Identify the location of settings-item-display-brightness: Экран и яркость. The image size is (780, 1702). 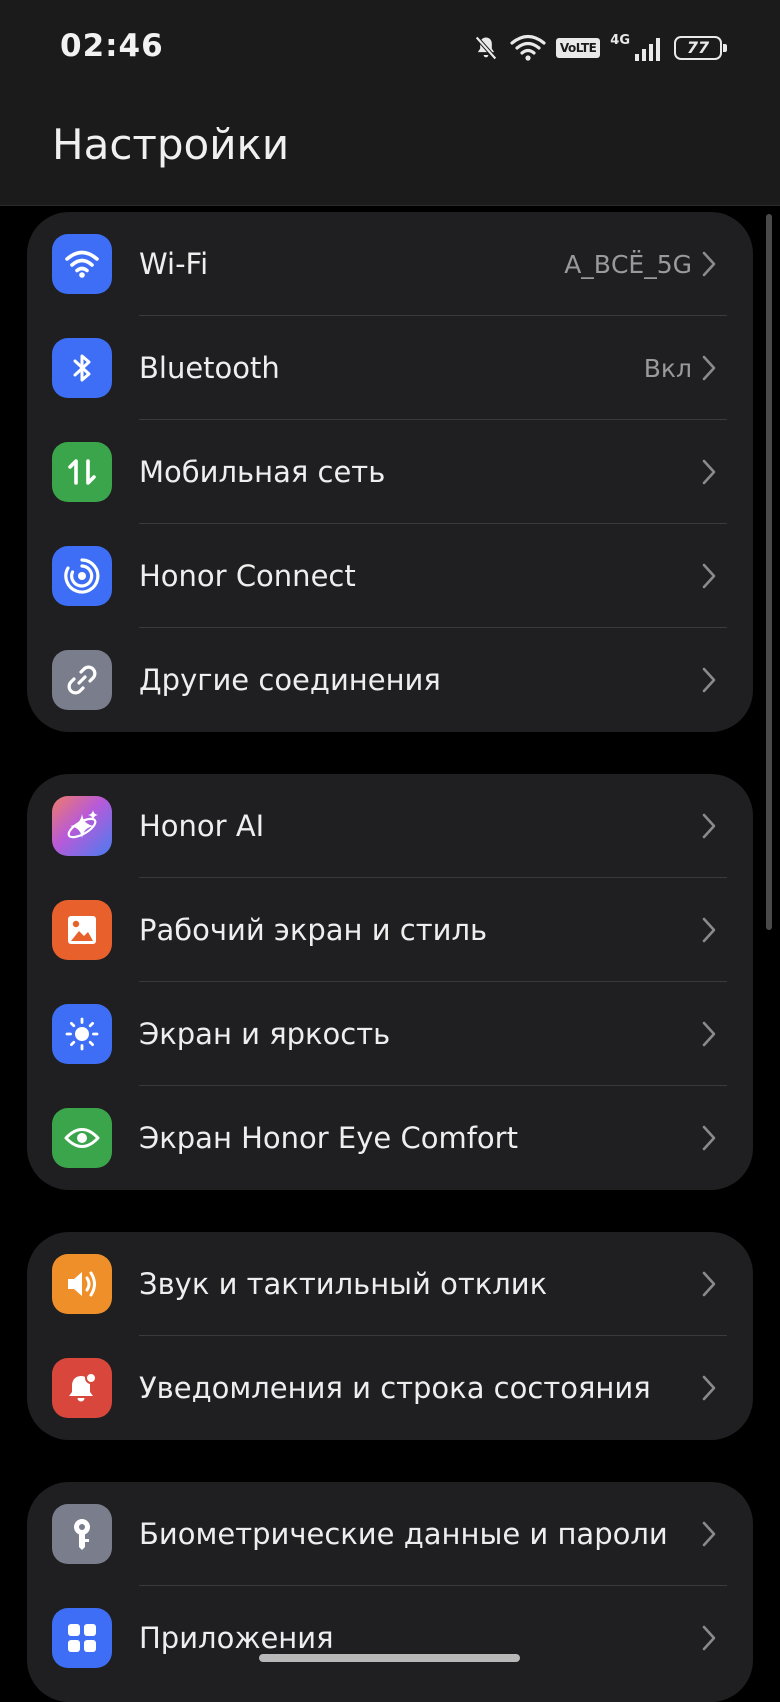
(390, 1034).